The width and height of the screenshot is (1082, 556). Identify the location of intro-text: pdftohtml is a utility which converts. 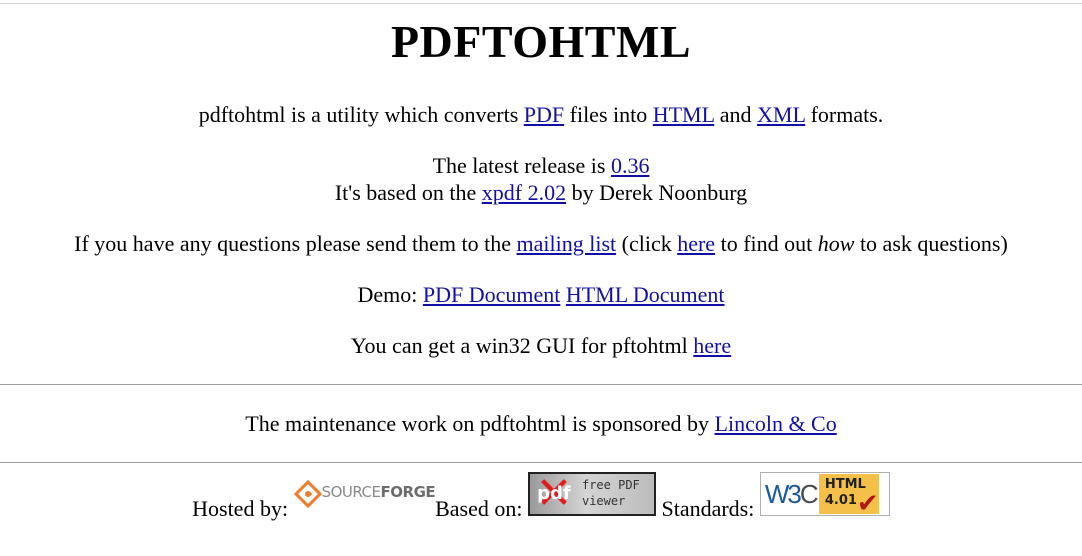
(361, 114).